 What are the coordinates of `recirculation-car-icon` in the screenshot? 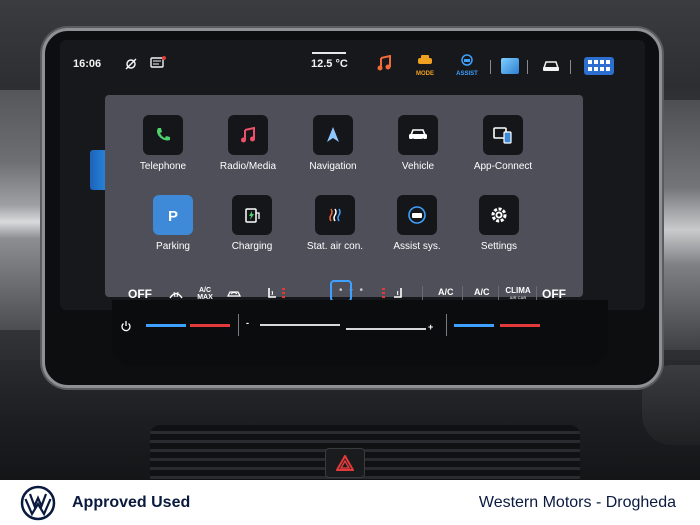 It's located at (234, 294).